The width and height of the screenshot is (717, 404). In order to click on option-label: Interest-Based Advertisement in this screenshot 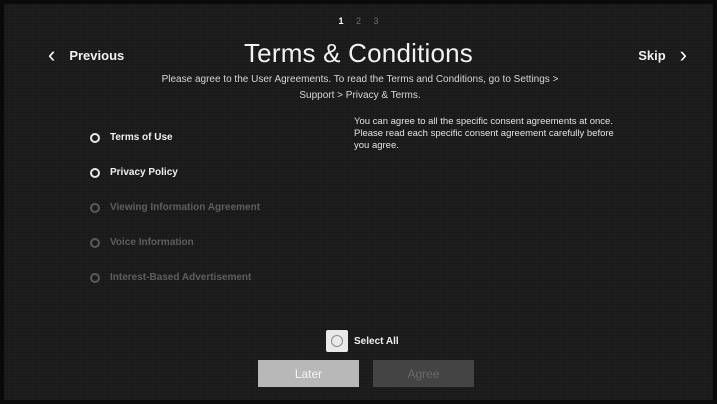, I will do `click(181, 277)`.